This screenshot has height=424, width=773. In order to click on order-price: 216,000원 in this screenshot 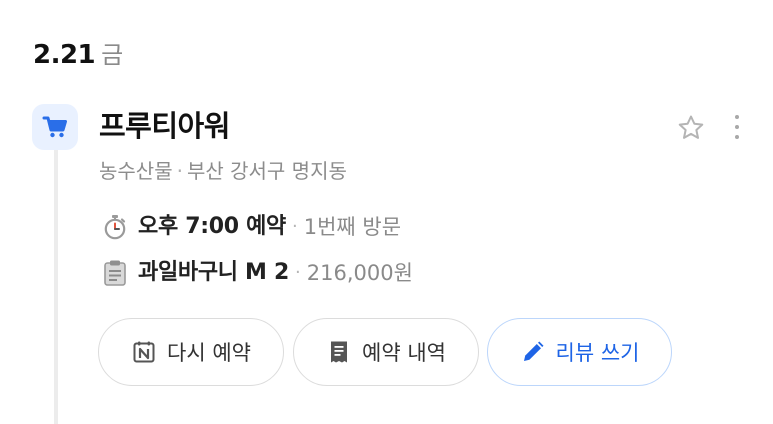, I will do `click(359, 273)`.